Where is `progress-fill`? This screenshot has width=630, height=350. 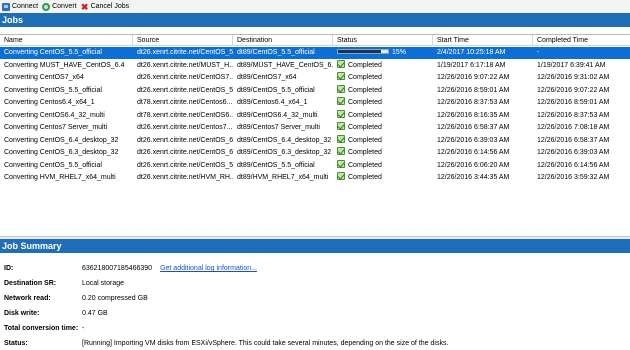
progress-fill is located at coordinates (359, 51).